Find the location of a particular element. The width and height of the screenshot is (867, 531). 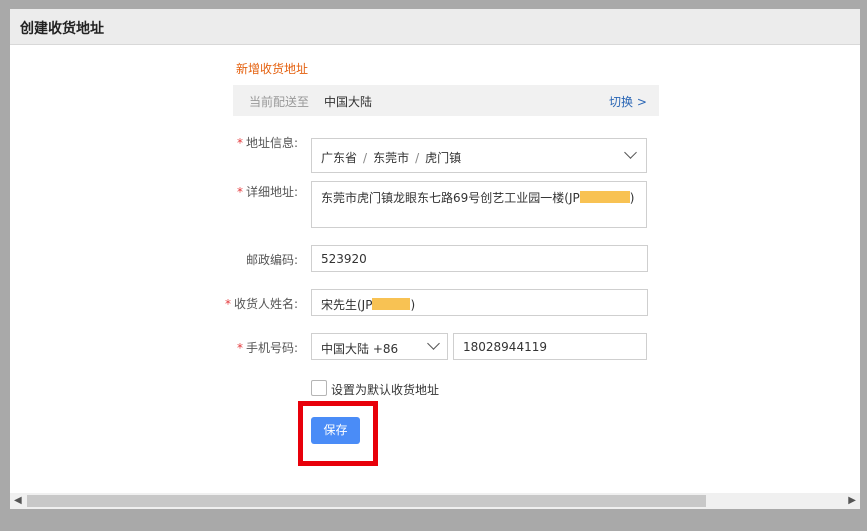

country-code-value: 中国大陆 +86 is located at coordinates (360, 349).